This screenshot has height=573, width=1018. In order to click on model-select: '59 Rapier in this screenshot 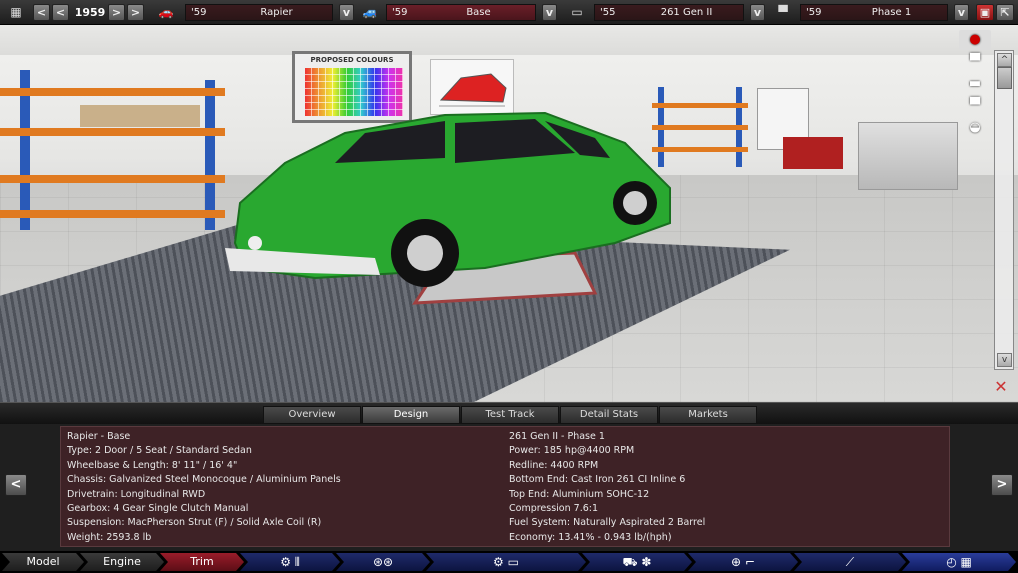, I will do `click(259, 12)`.